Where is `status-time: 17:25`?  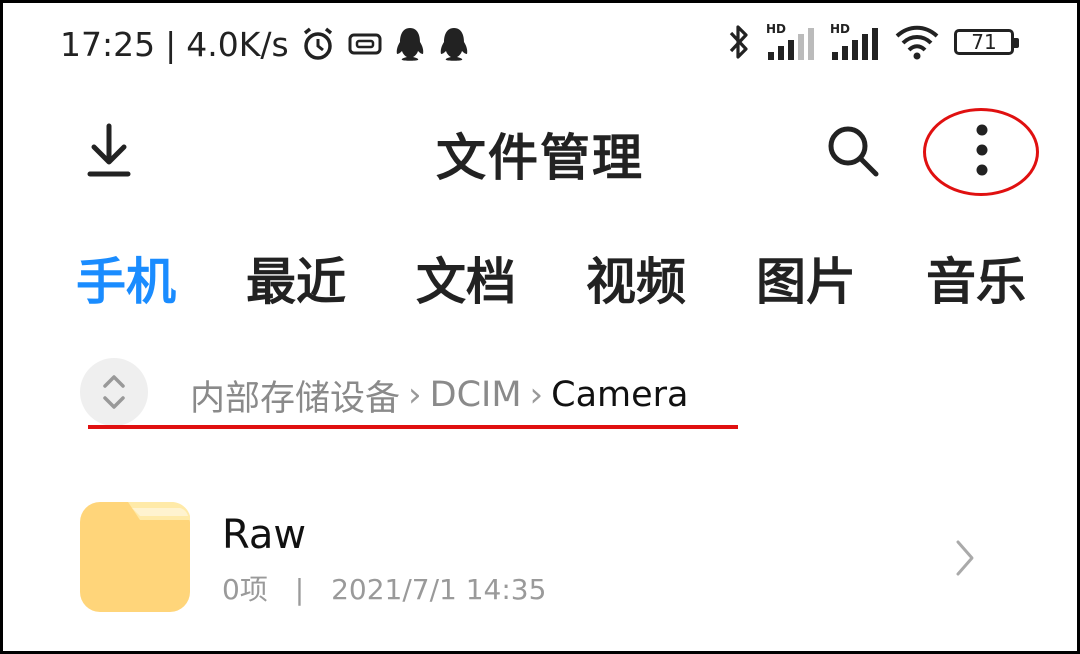 status-time: 17:25 is located at coordinates (108, 44).